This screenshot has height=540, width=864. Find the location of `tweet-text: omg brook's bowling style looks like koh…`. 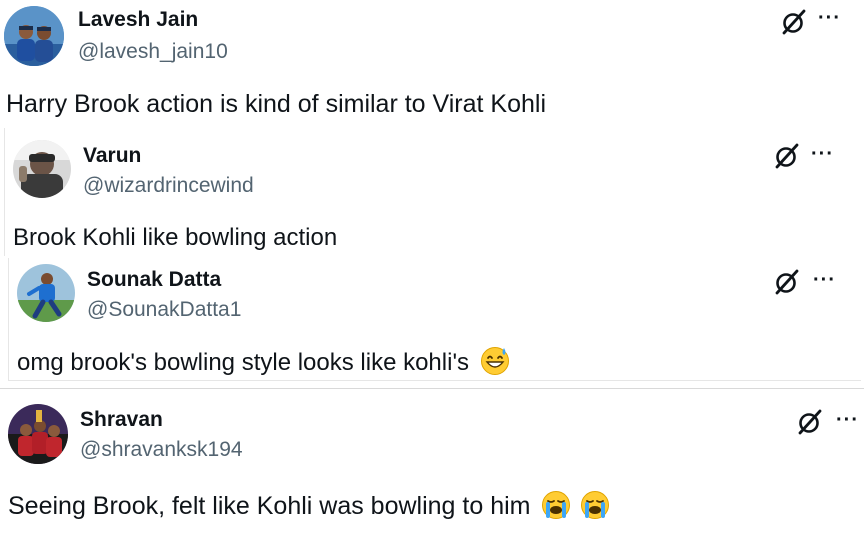

tweet-text: omg brook's bowling style looks like koh… is located at coordinates (263, 361).